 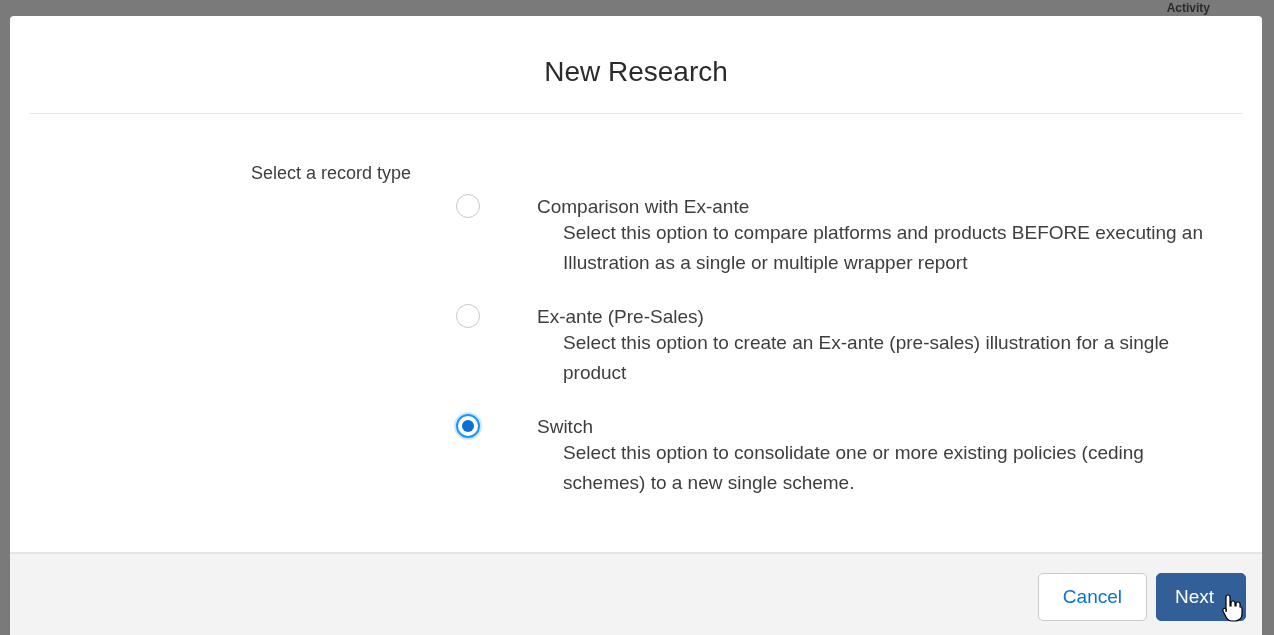 What do you see at coordinates (331, 173) in the screenshot?
I see `prompt-label: Select a record type` at bounding box center [331, 173].